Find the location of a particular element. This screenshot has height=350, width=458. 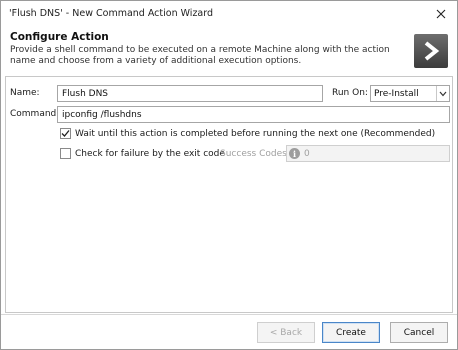

chevron-down-icon is located at coordinates (443, 93).